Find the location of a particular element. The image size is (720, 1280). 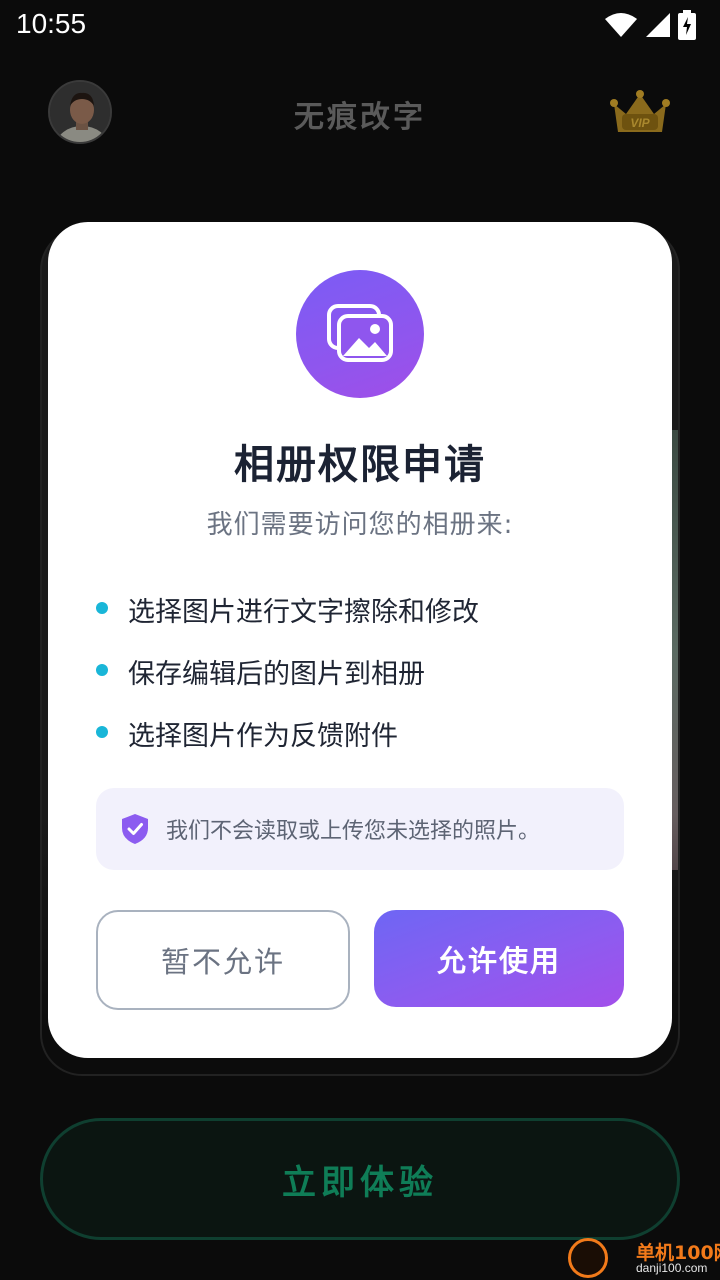

privacy-note: 我们不会读取或上传您未选择的照片。 is located at coordinates (360, 829).